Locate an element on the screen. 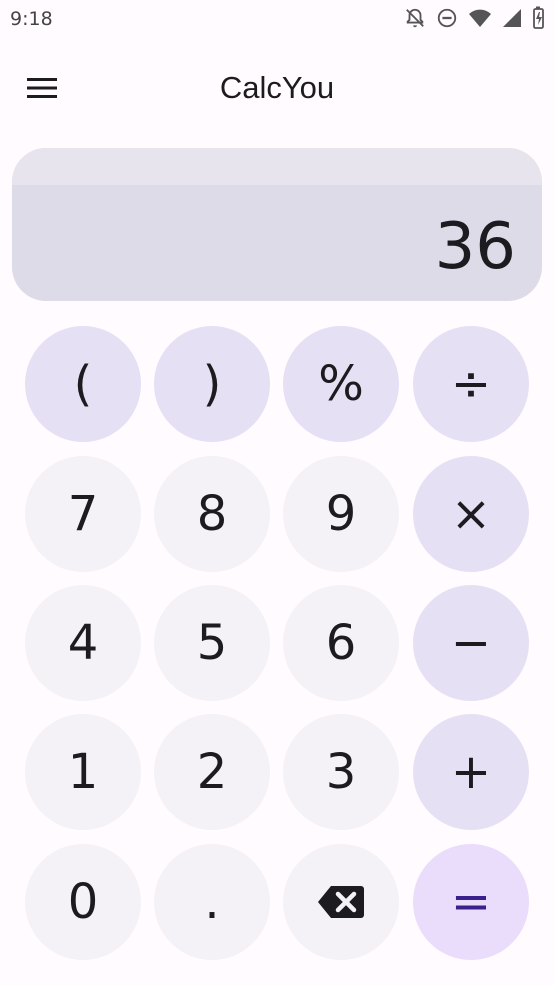 The height and width of the screenshot is (985, 554). equals-button: = is located at coordinates (471, 902).